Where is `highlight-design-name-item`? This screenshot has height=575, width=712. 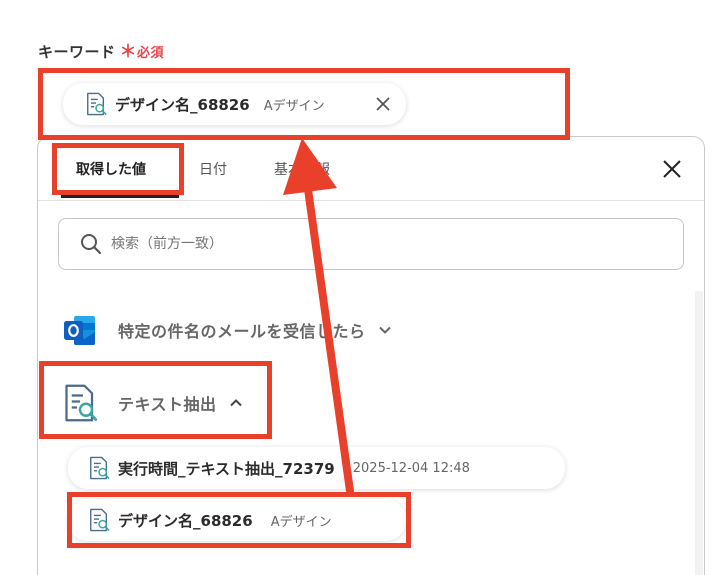
highlight-design-name-item is located at coordinates (239, 520).